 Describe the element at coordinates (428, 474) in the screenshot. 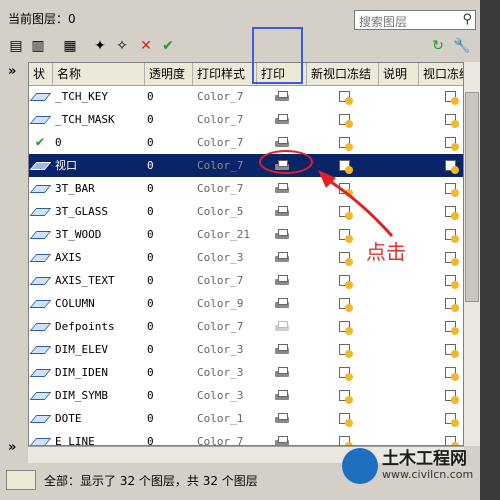

I see `watermark-url: www.civilcn.com` at that location.